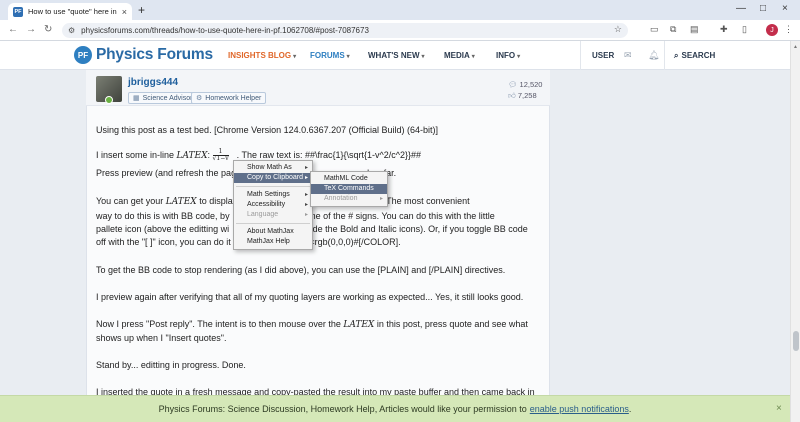  I want to click on install-app-icon: ▭, so click(654, 29).